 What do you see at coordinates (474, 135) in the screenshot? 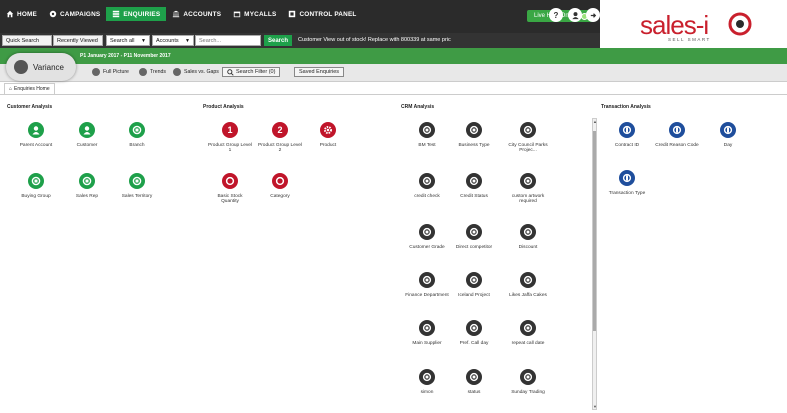
I see `tile-business-type: Business Type` at bounding box center [474, 135].